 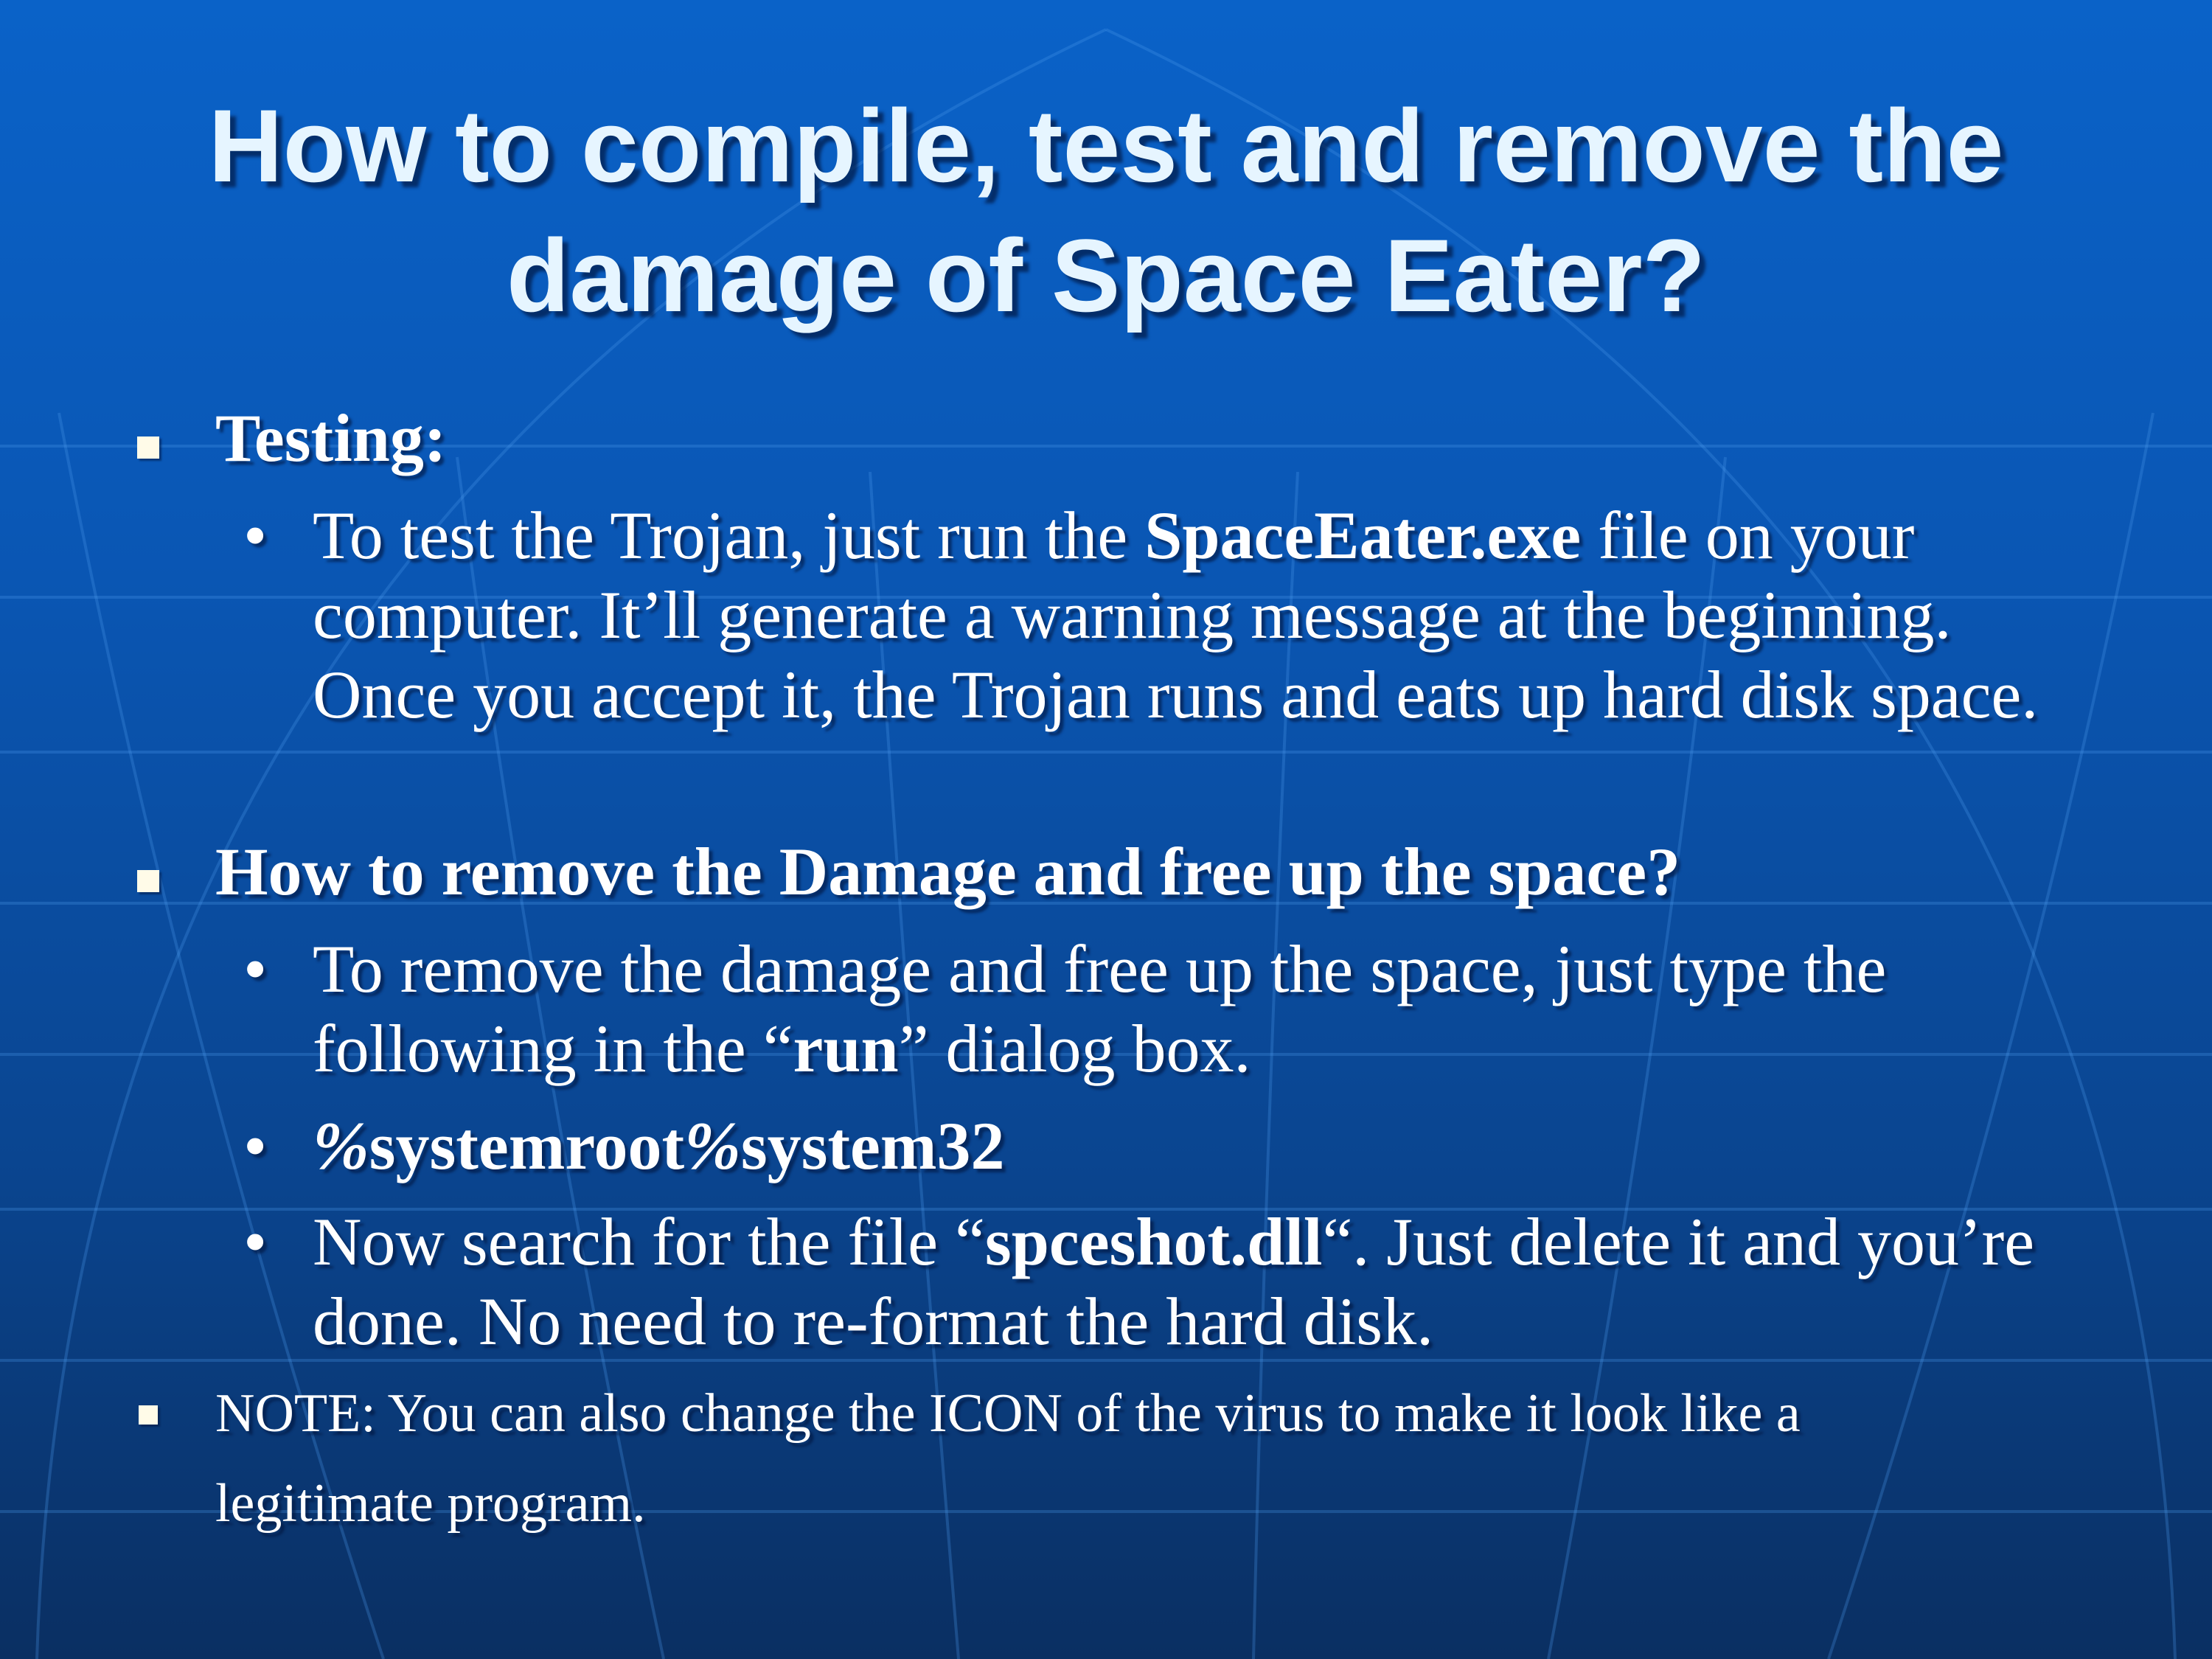 What do you see at coordinates (331, 438) in the screenshot?
I see `section-heading-testing: Testing:` at bounding box center [331, 438].